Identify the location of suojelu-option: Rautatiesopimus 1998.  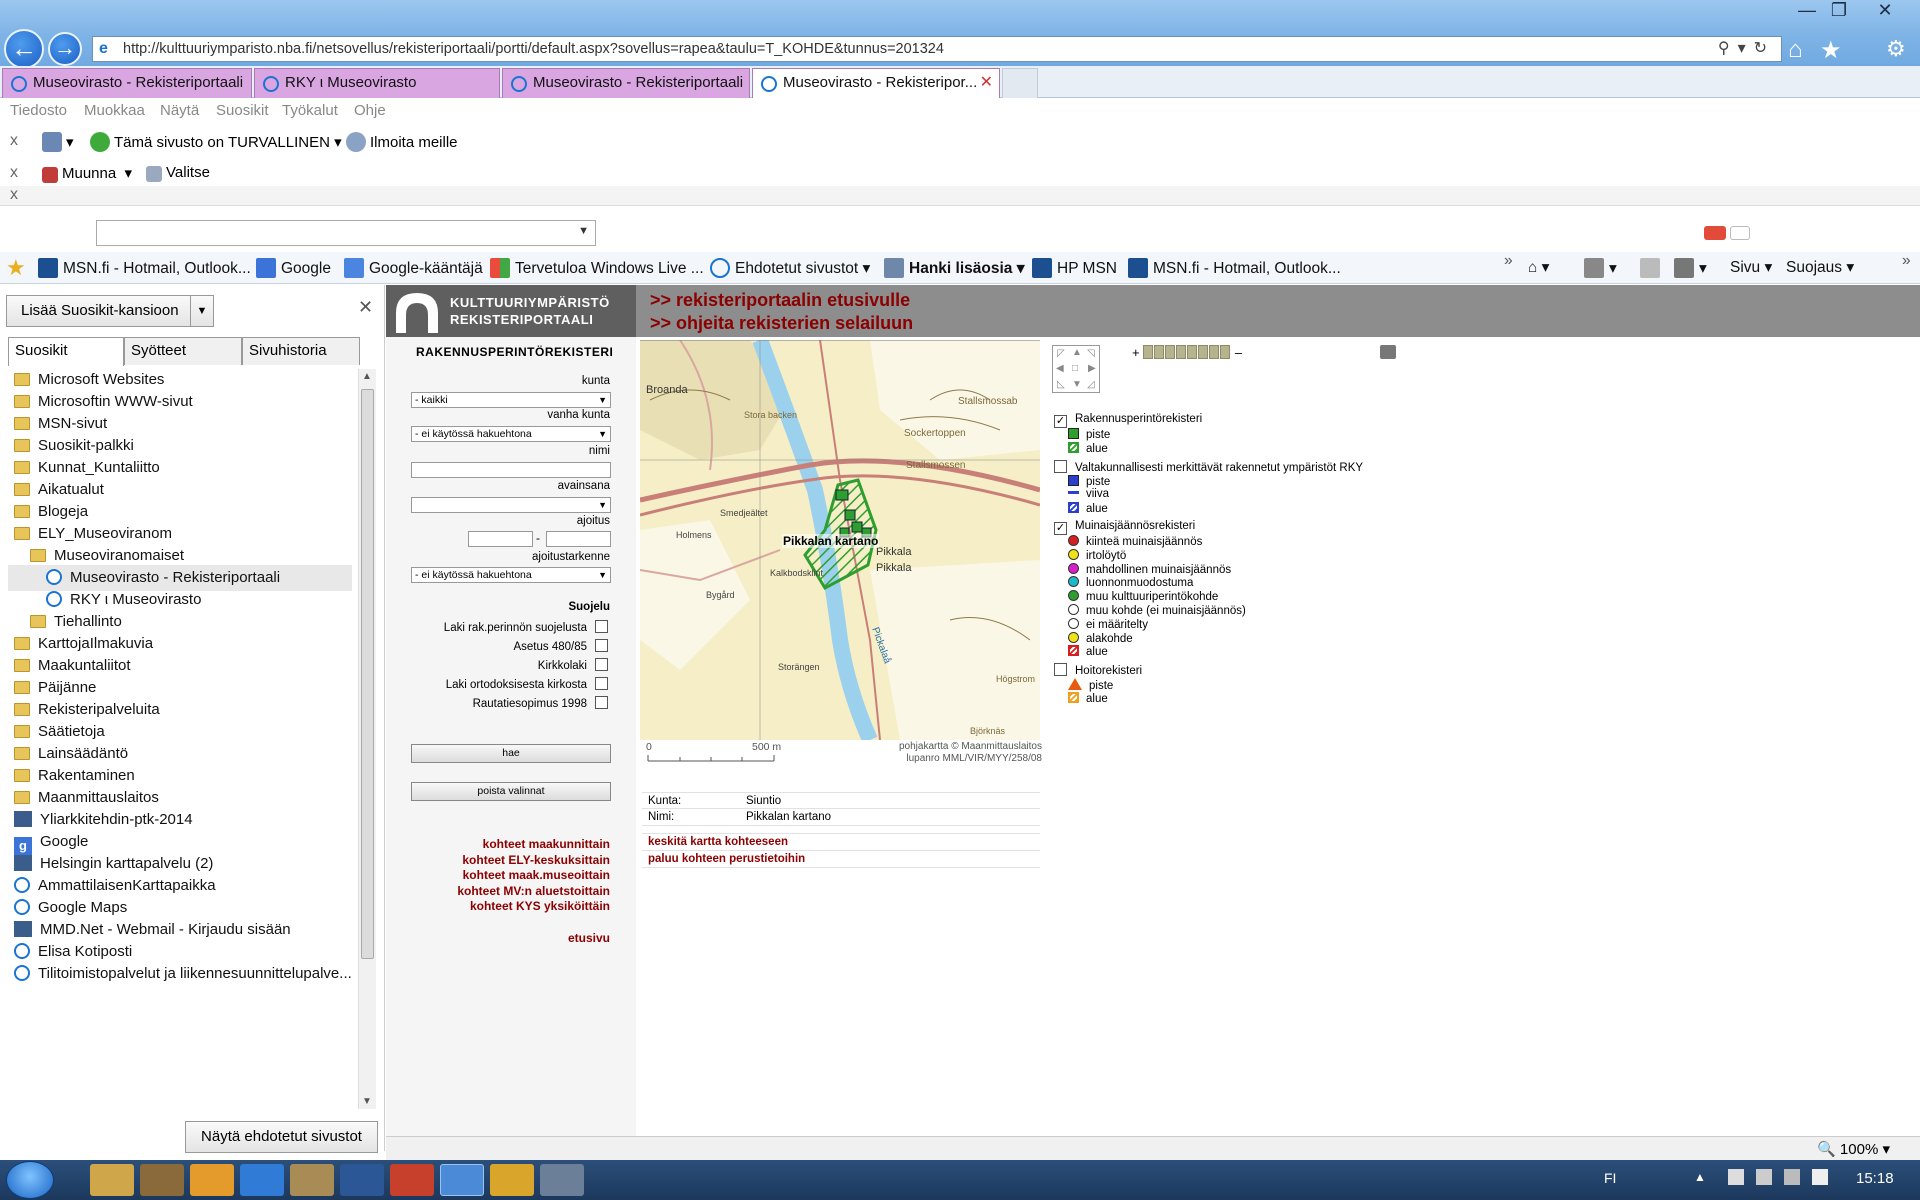
(540, 703).